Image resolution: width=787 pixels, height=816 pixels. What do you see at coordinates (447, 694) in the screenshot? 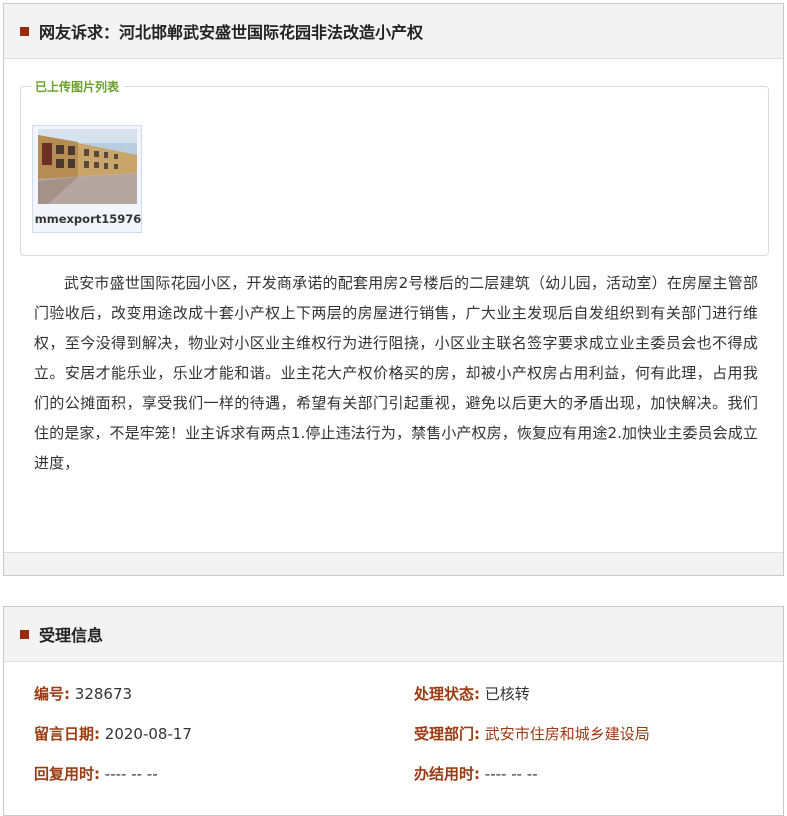
I see `status-label: 处理状态:` at bounding box center [447, 694].